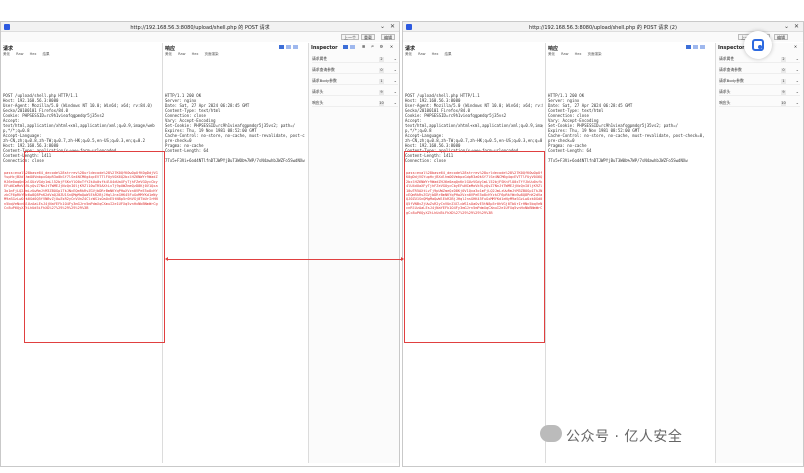  I want to click on watermark: 公众号 · 亿人安全, so click(624, 437).